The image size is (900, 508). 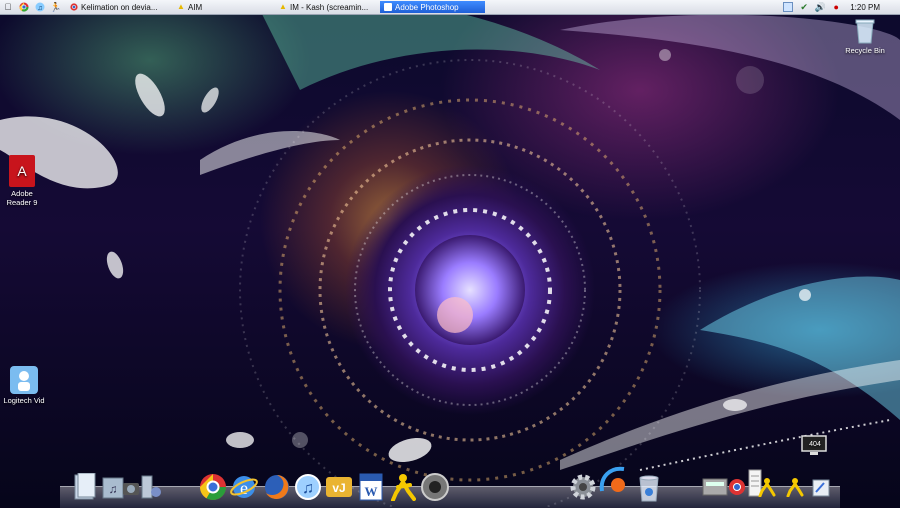 I want to click on dock-media-player, so click(x=435, y=487).